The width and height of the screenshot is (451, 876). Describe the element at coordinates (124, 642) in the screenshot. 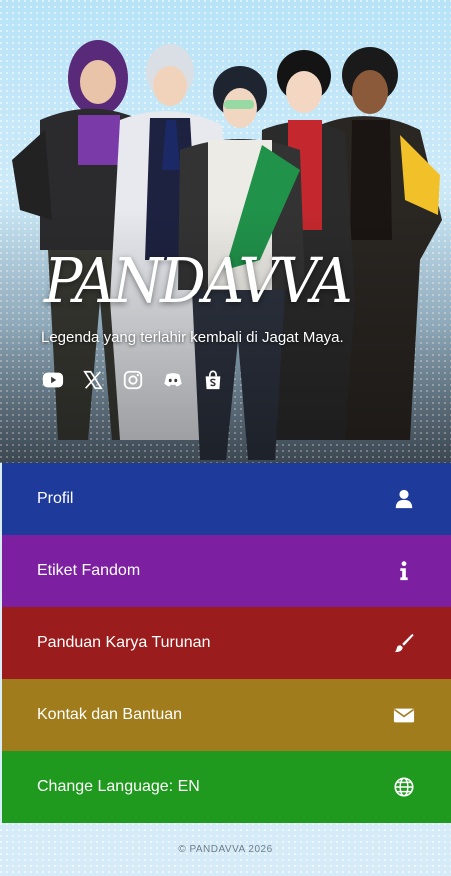

I see `menu-item-label: Panduan Karya Turunan` at that location.